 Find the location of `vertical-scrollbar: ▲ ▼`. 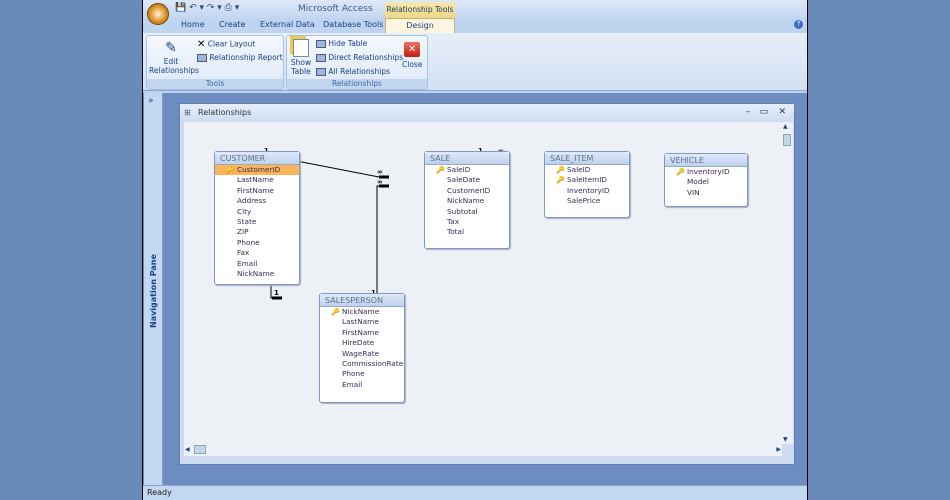

vertical-scrollbar: ▲ ▼ is located at coordinates (787, 283).